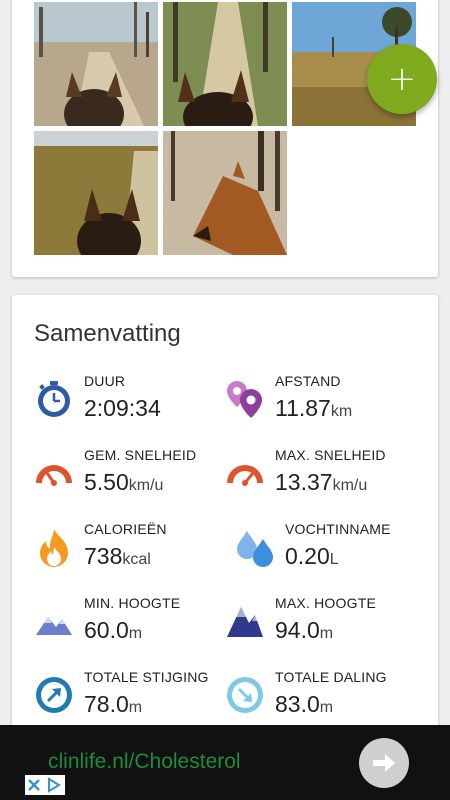 This screenshot has height=800, width=450. I want to click on stat-value: 11.87km, so click(314, 408).